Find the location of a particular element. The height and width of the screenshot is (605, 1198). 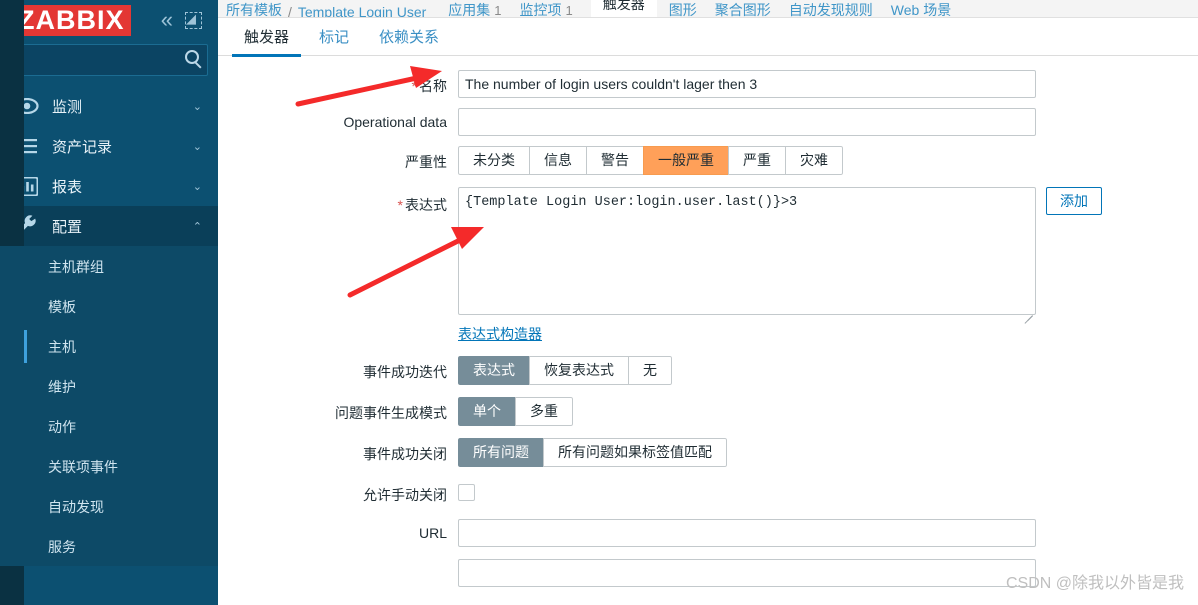

event-success-iteration-label: 事件成功迭代 is located at coordinates (405, 372).